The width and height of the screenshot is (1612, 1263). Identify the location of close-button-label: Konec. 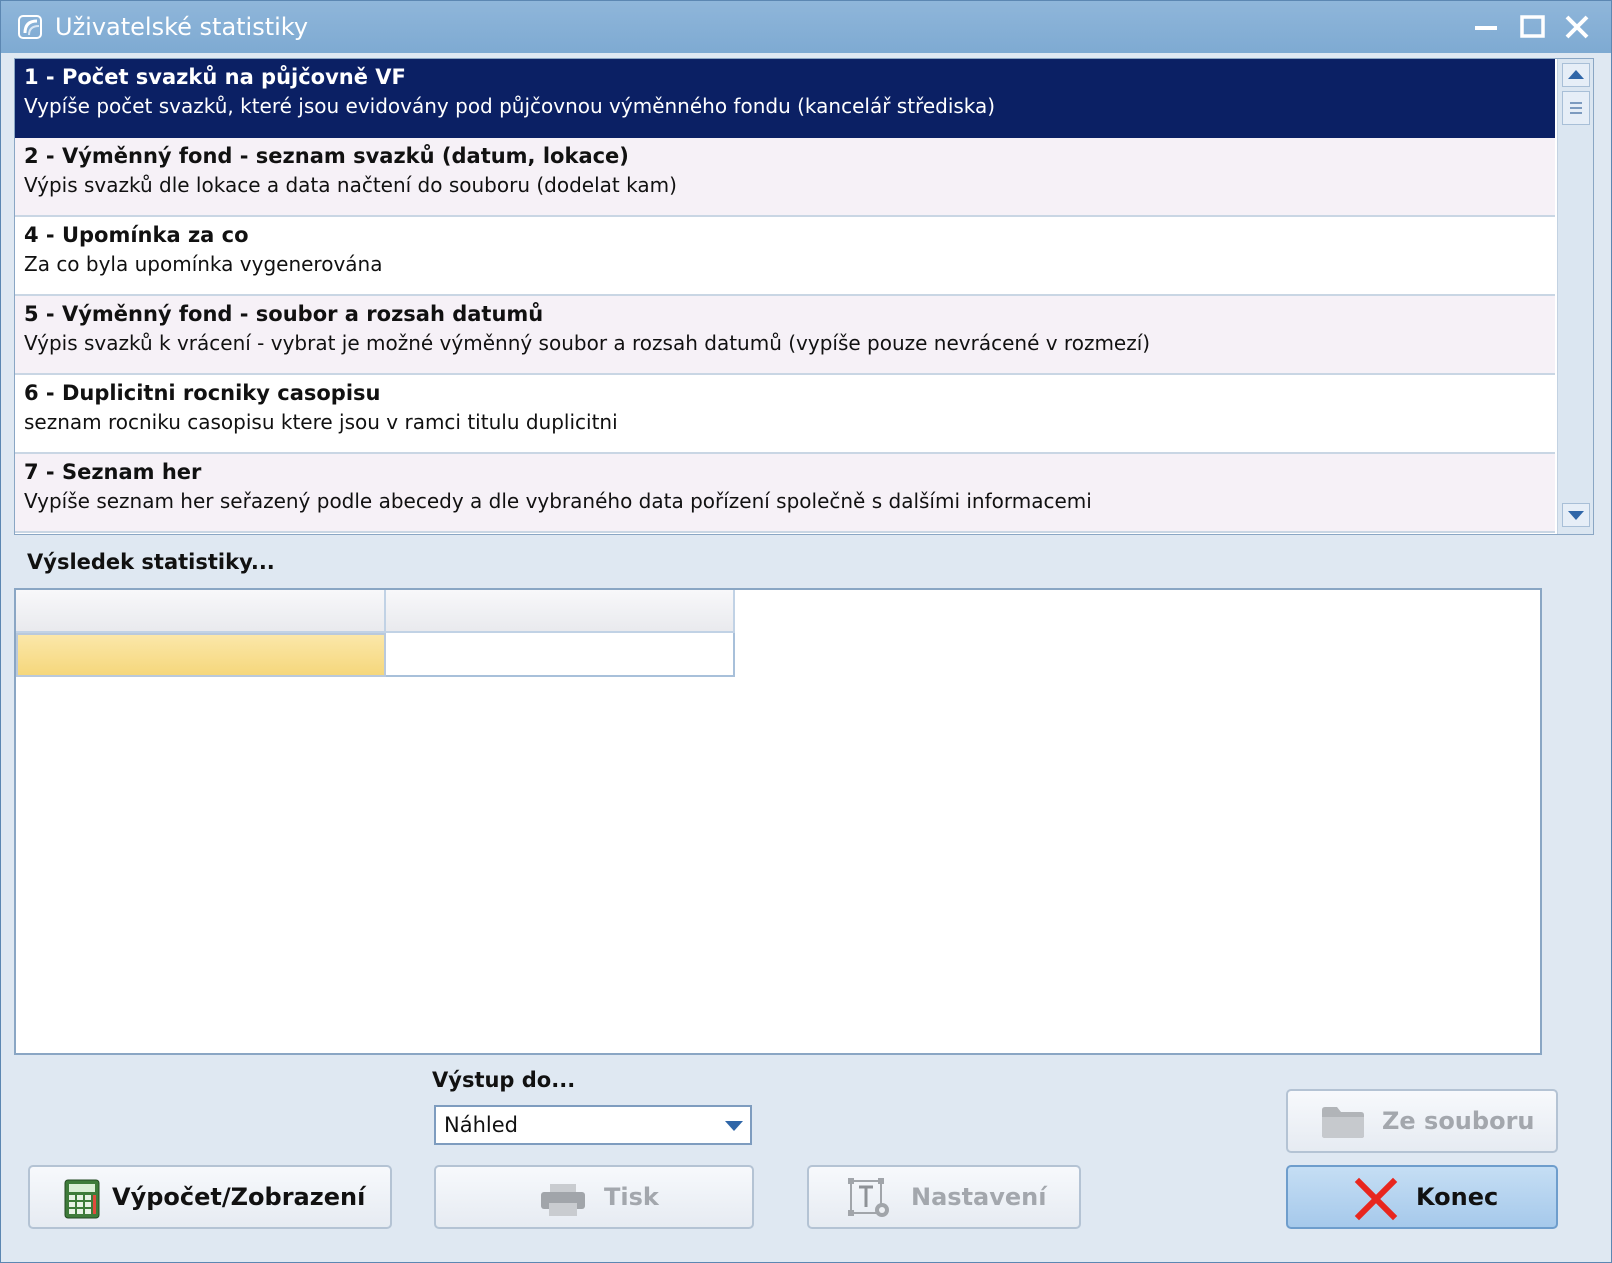
(1457, 1197).